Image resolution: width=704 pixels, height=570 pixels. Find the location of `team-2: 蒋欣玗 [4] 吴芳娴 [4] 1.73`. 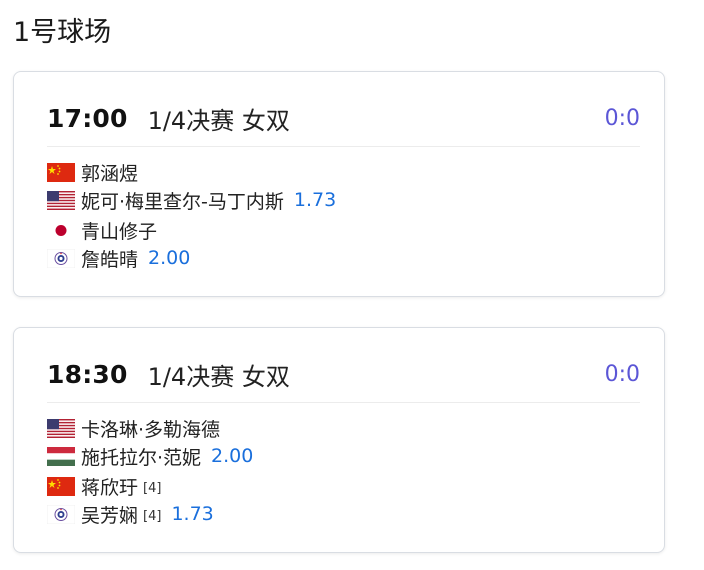

team-2: 蒋欣玗 [4] 吴芳娴 [4] 1.73 is located at coordinates (343, 500).